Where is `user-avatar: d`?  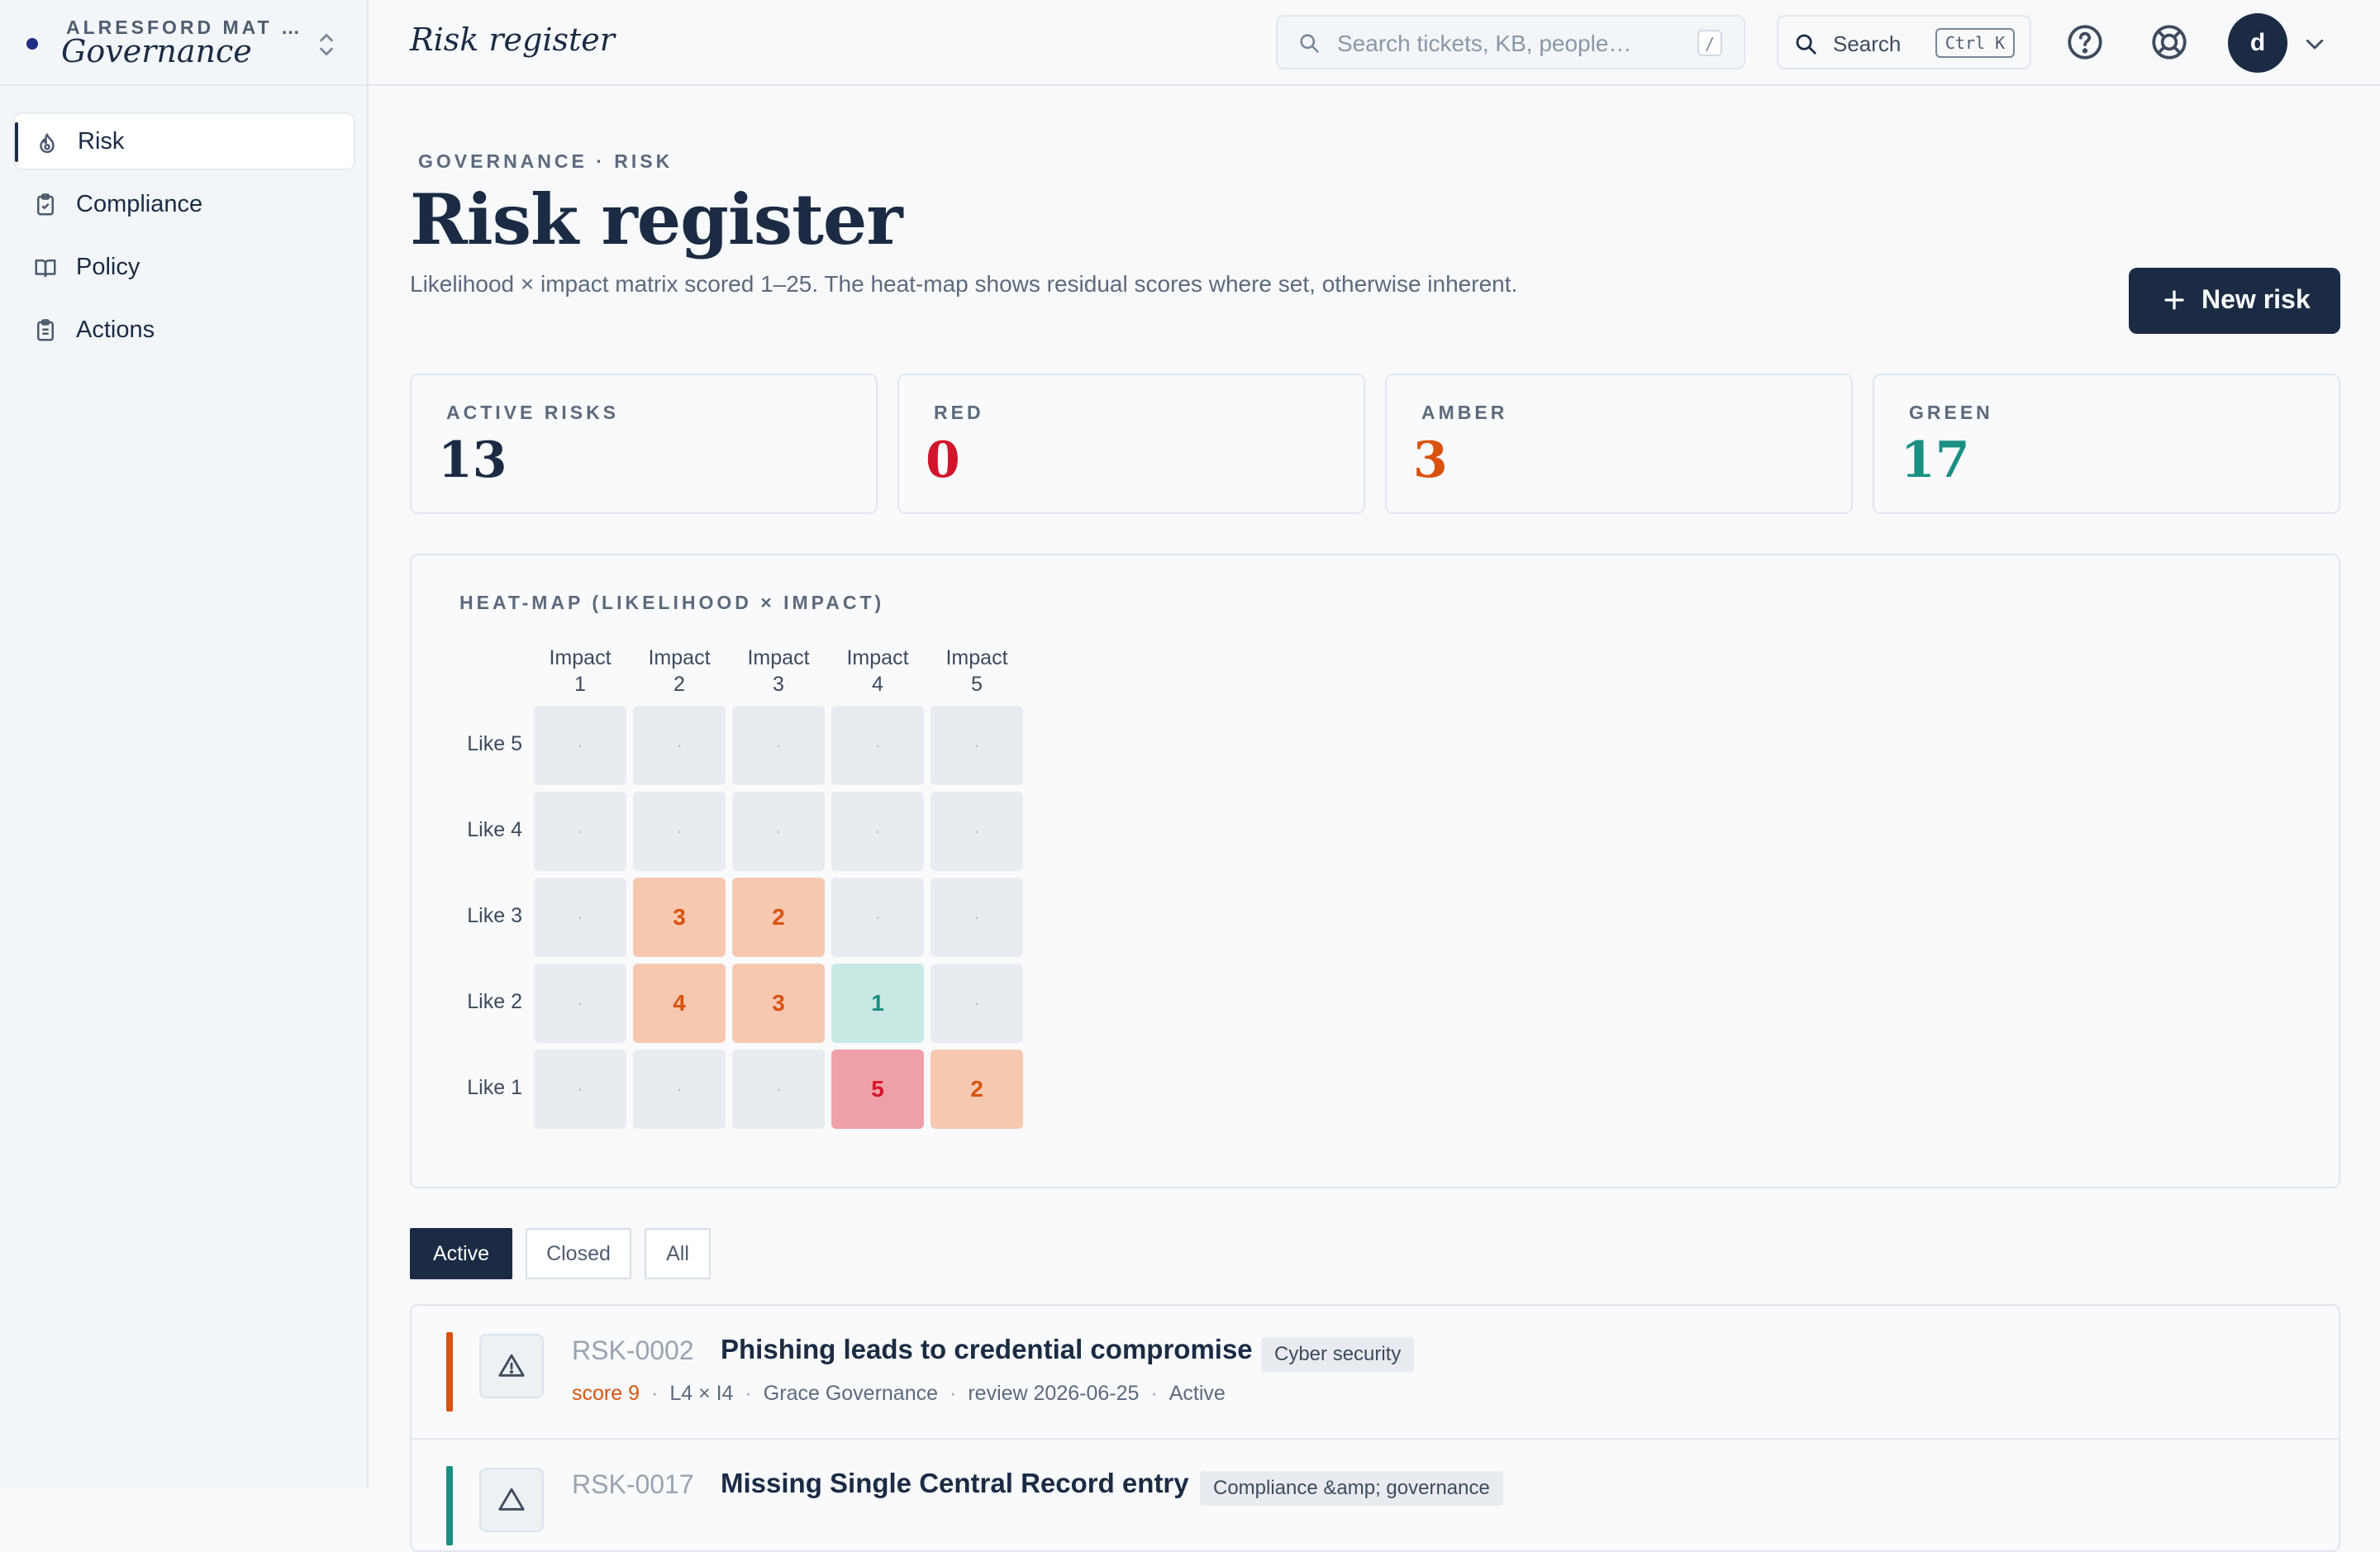 user-avatar: d is located at coordinates (2257, 43).